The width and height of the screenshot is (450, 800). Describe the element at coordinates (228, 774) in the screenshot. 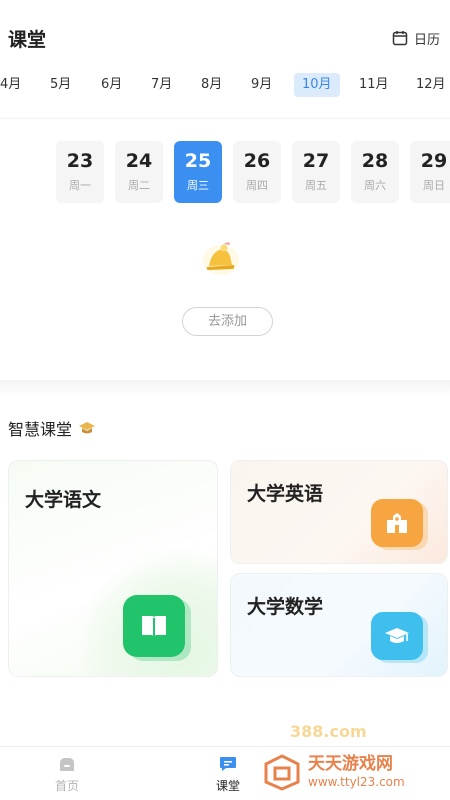

I see `tab-classroom: 课堂` at that location.